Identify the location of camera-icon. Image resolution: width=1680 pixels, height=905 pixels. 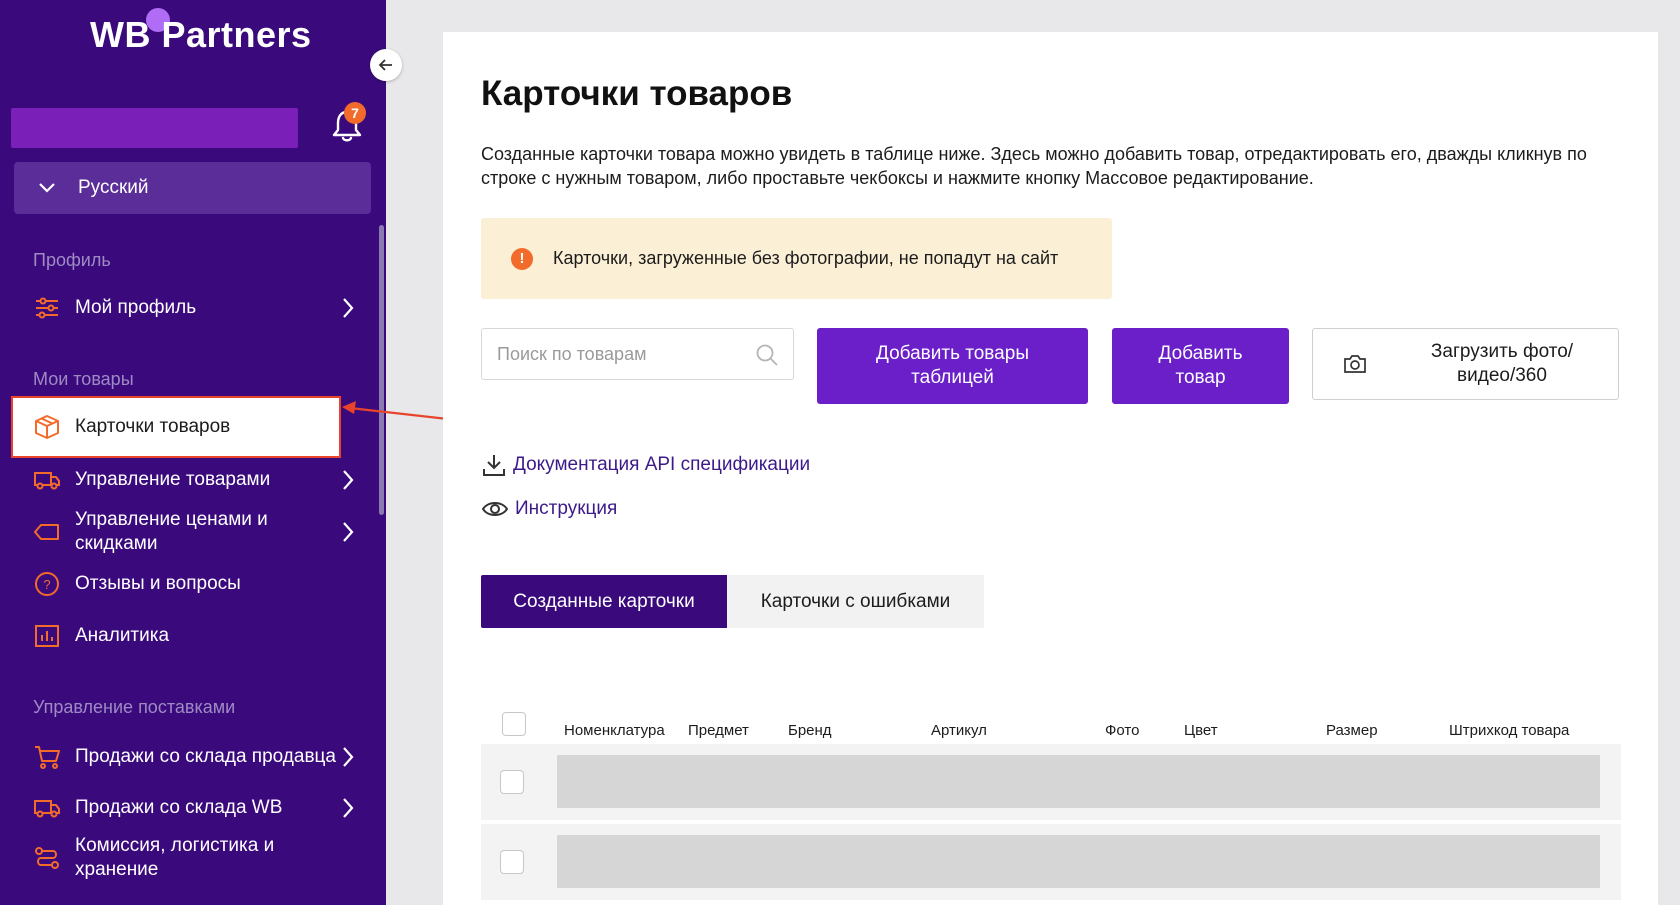
(1355, 364).